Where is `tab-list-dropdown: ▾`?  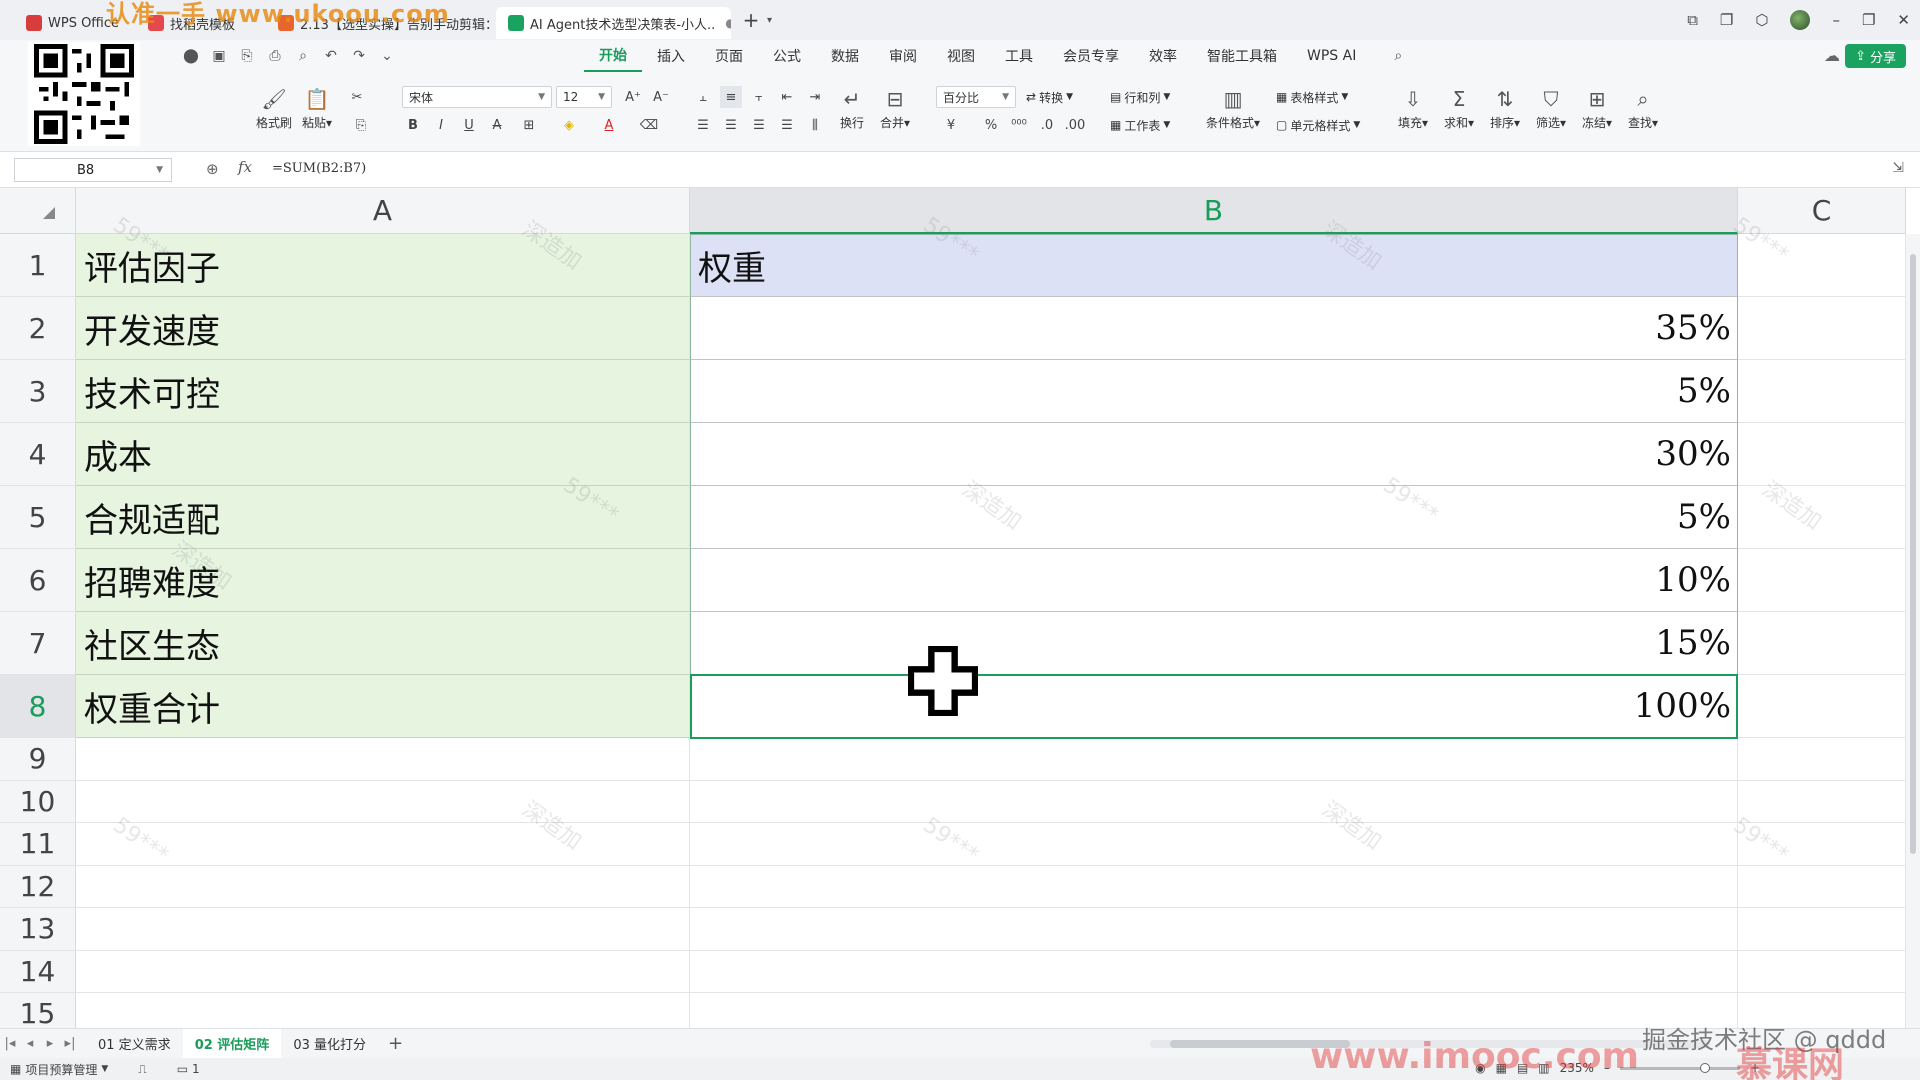 tab-list-dropdown: ▾ is located at coordinates (769, 20).